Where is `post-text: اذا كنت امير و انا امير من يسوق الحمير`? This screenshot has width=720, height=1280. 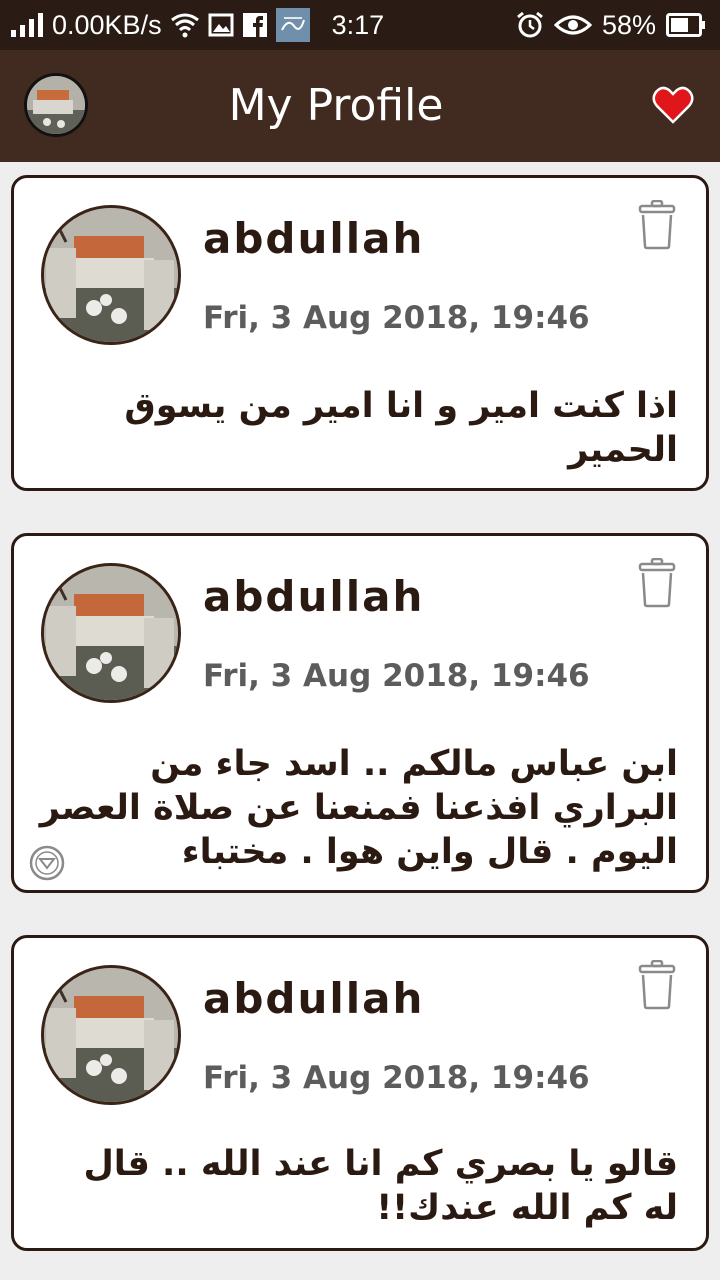
post-text: اذا كنت امير و انا امير من يسوق الحمير is located at coordinates (401, 428).